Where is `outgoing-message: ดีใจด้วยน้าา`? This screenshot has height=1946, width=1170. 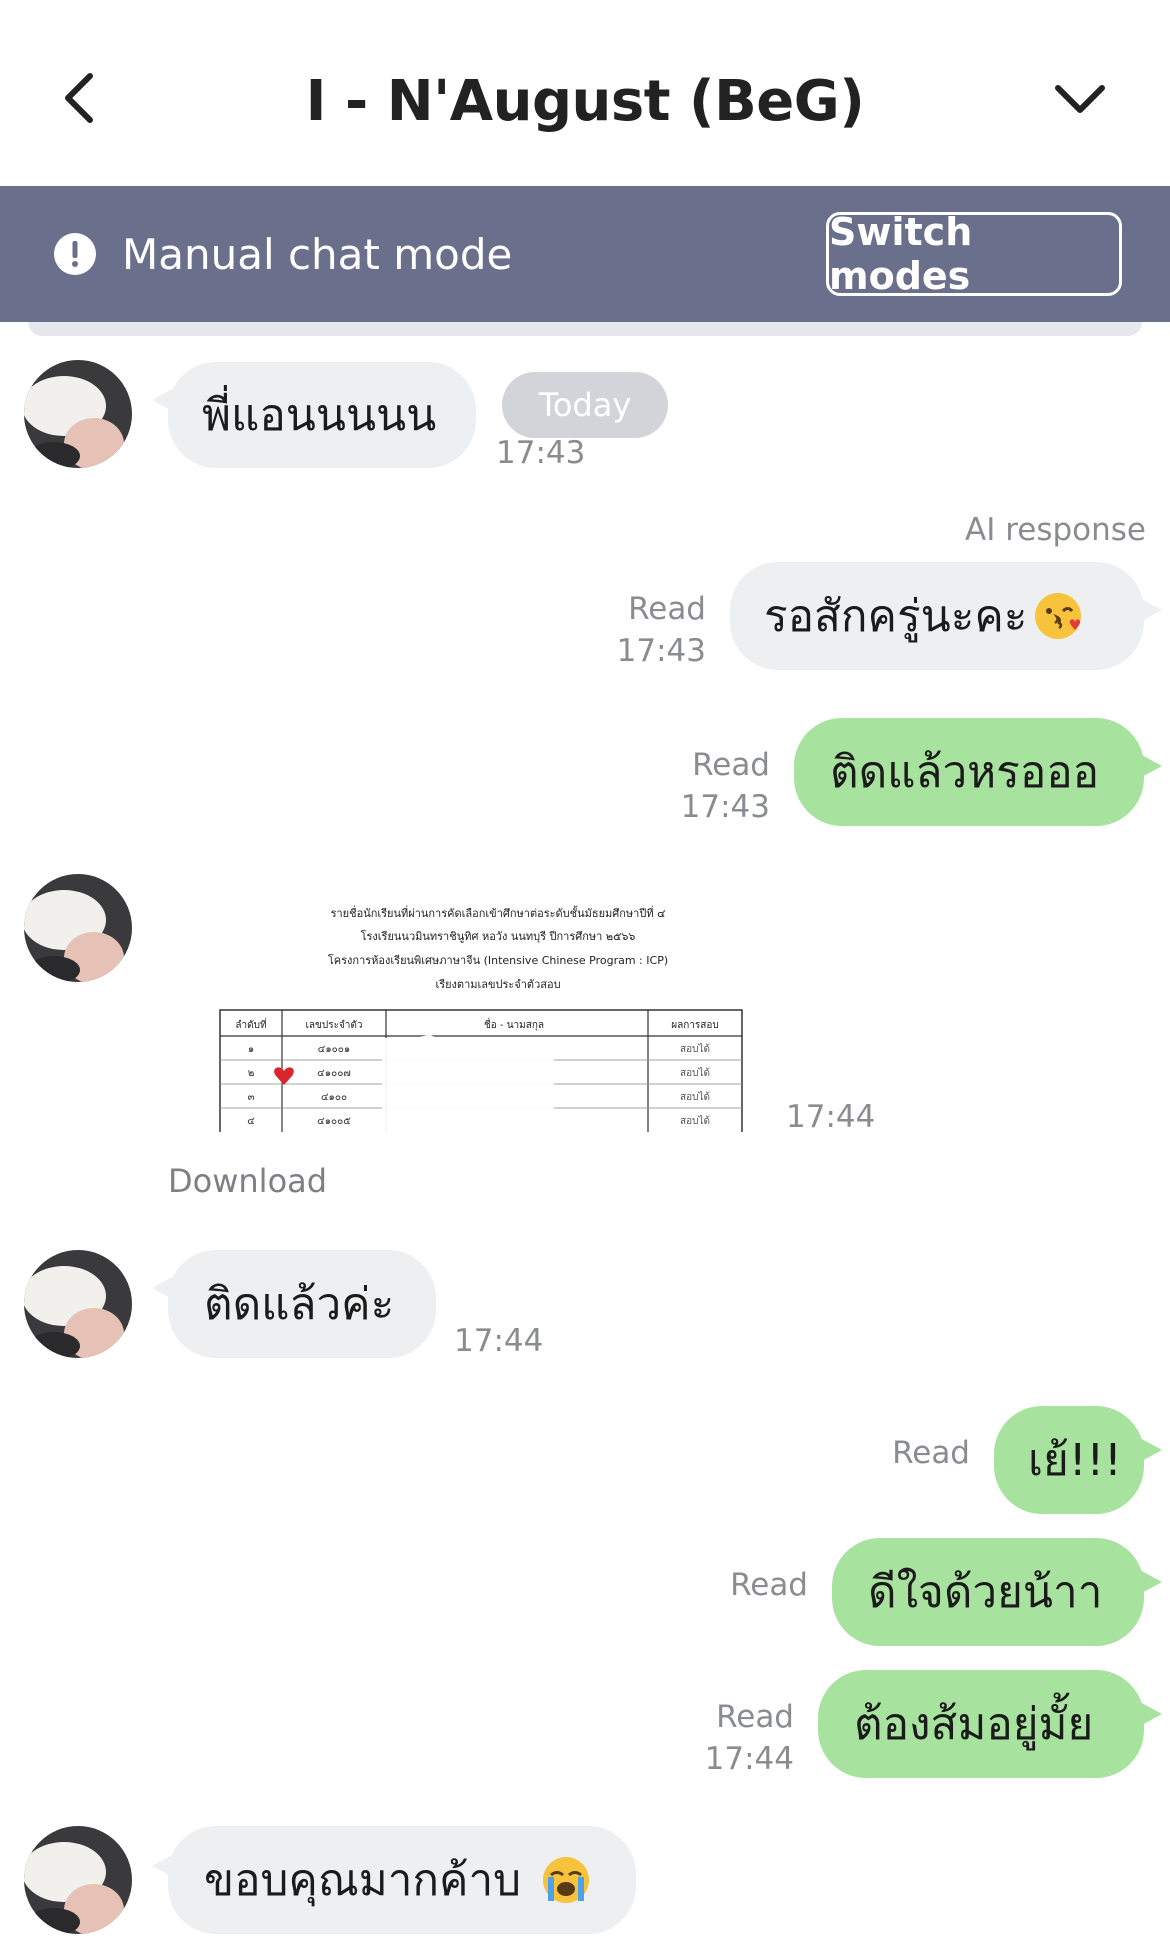 outgoing-message: ดีใจด้วยน้าา is located at coordinates (988, 1592).